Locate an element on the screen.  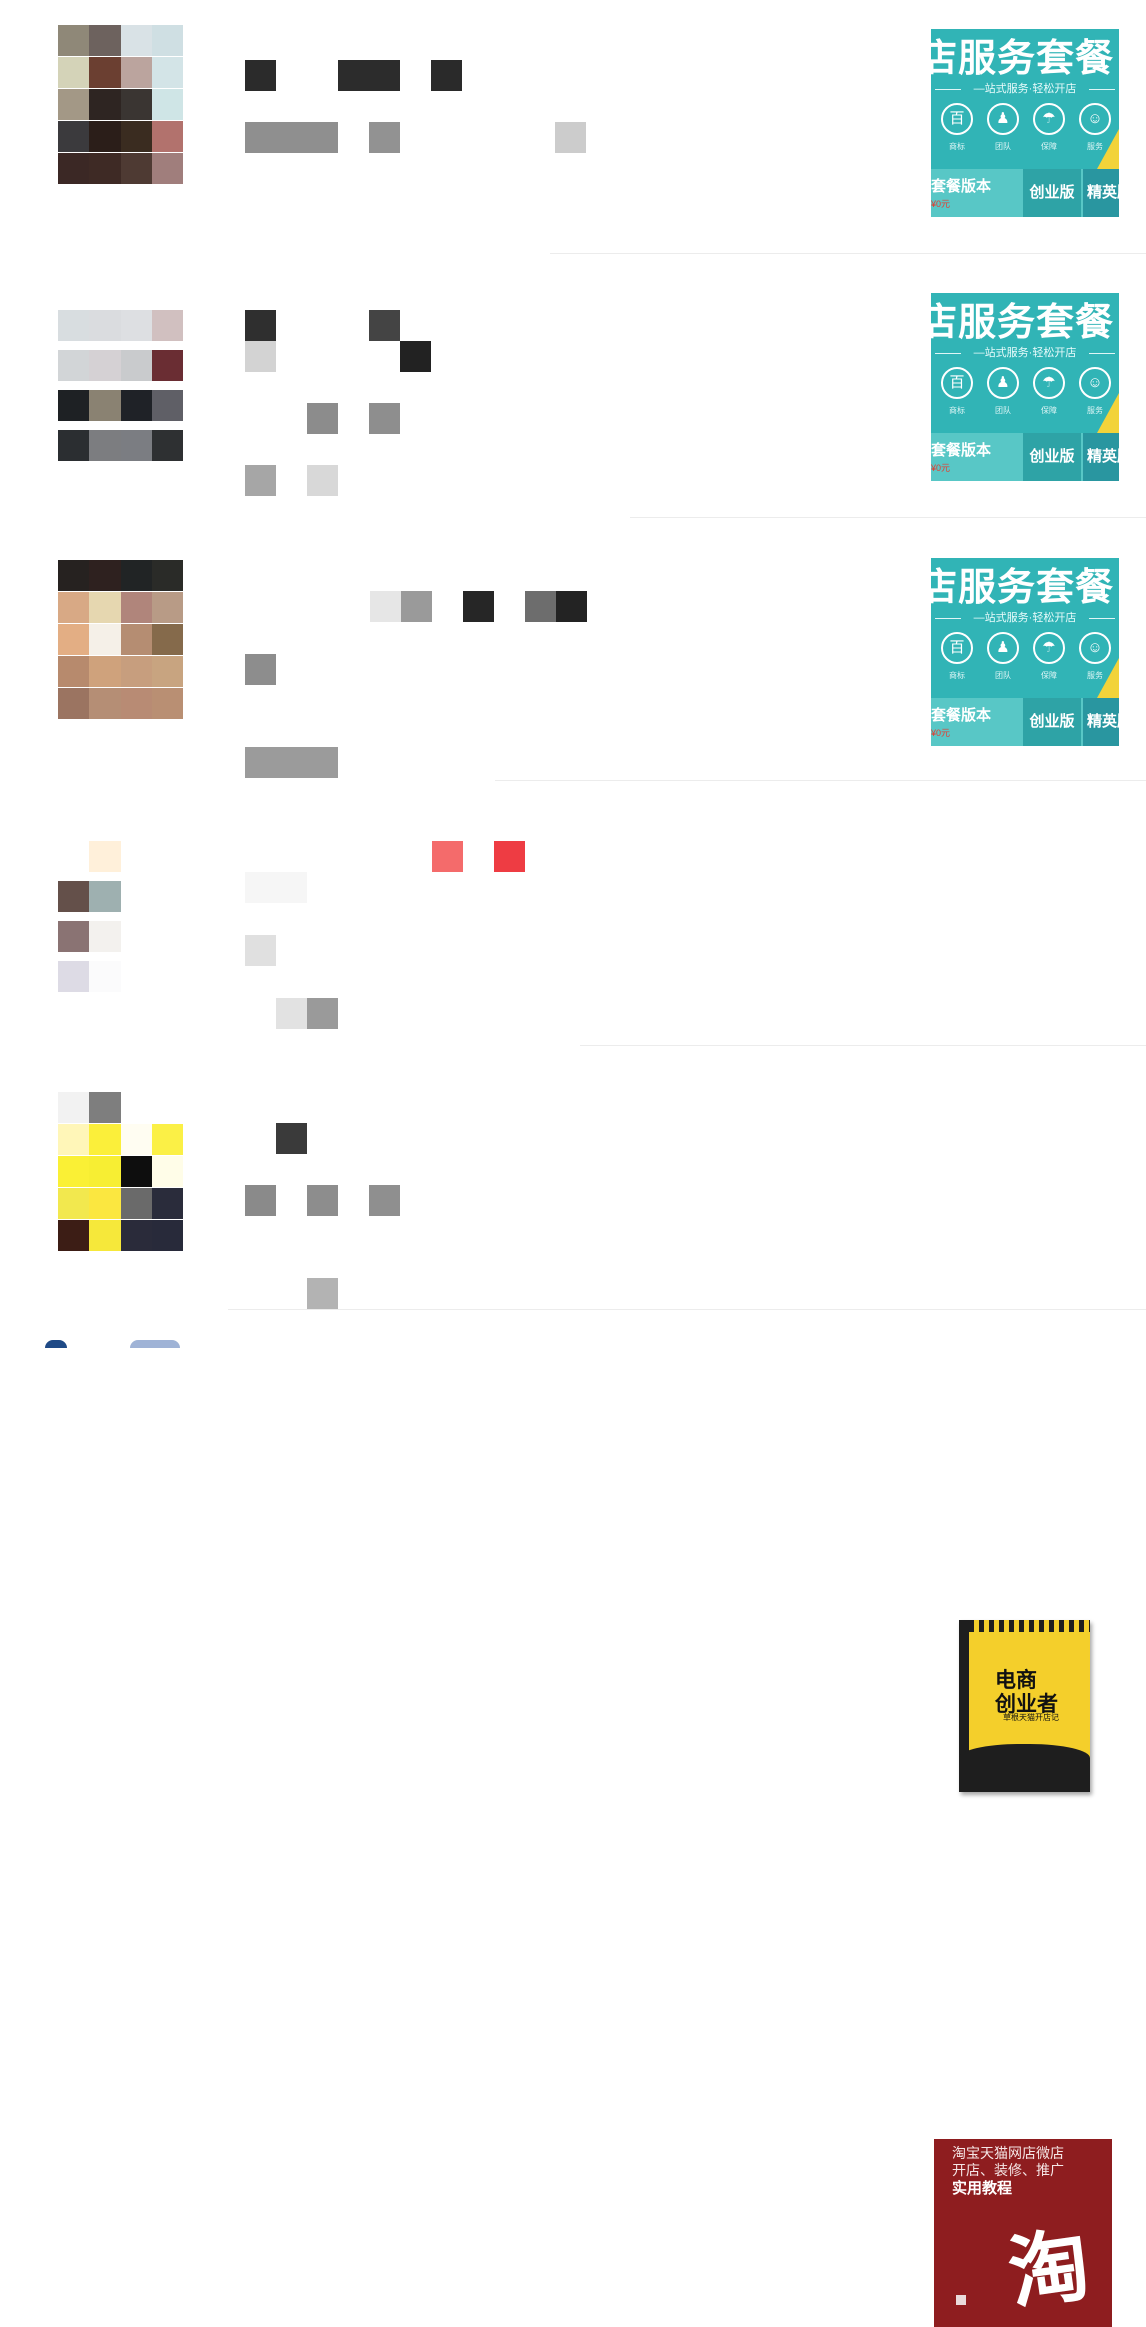
shared-book-thumbnail: 电商 创业者 草根天猫开店记 is located at coordinates (1024, 1706).